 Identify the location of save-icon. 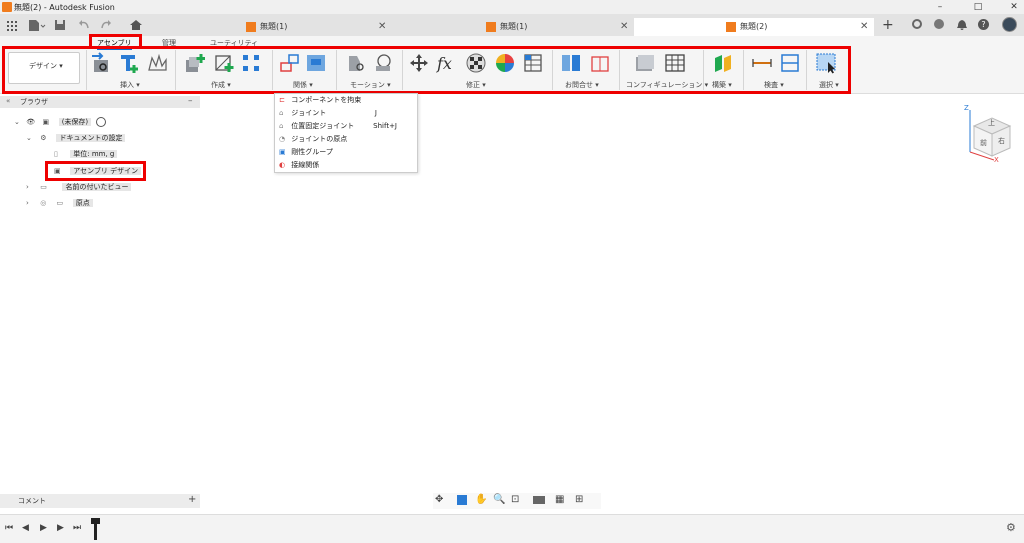
(60, 25).